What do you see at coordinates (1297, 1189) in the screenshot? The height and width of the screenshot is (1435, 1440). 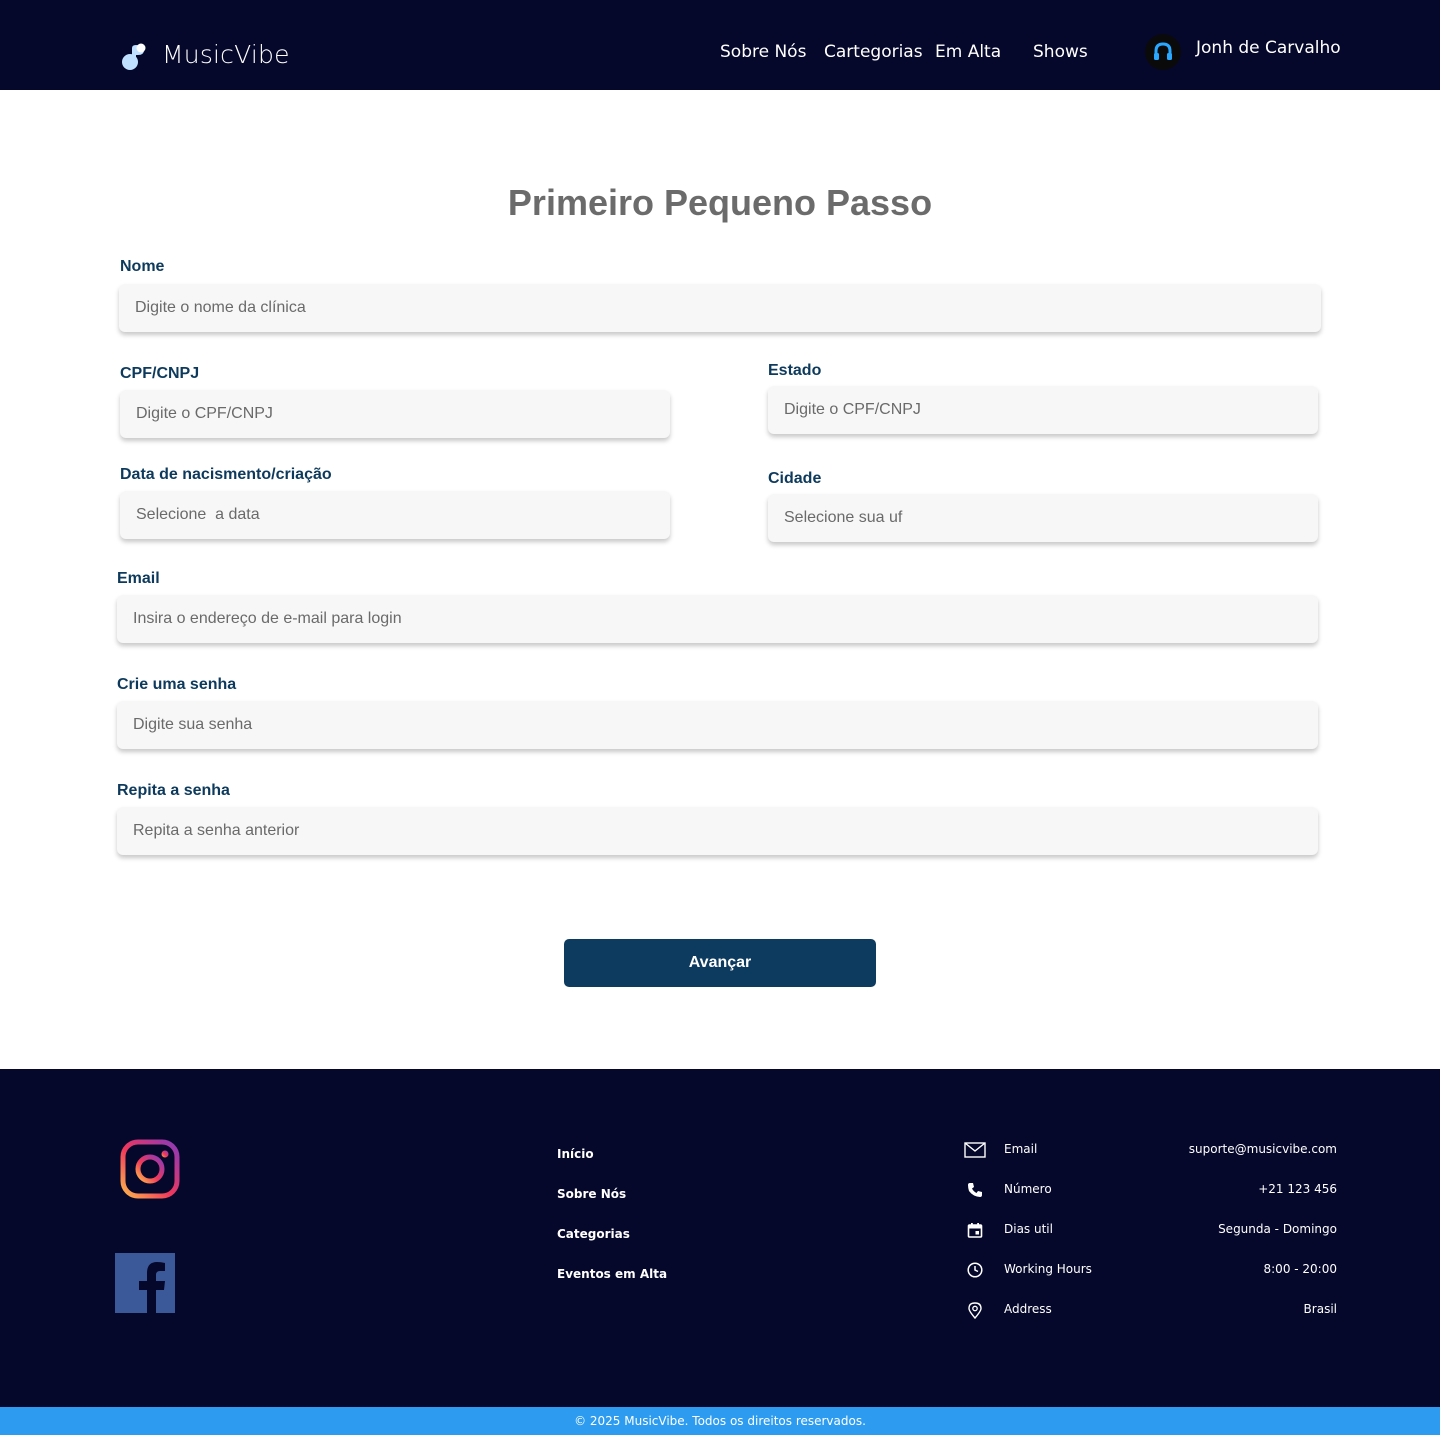 I see `contact-value-numero: +21 123 456` at bounding box center [1297, 1189].